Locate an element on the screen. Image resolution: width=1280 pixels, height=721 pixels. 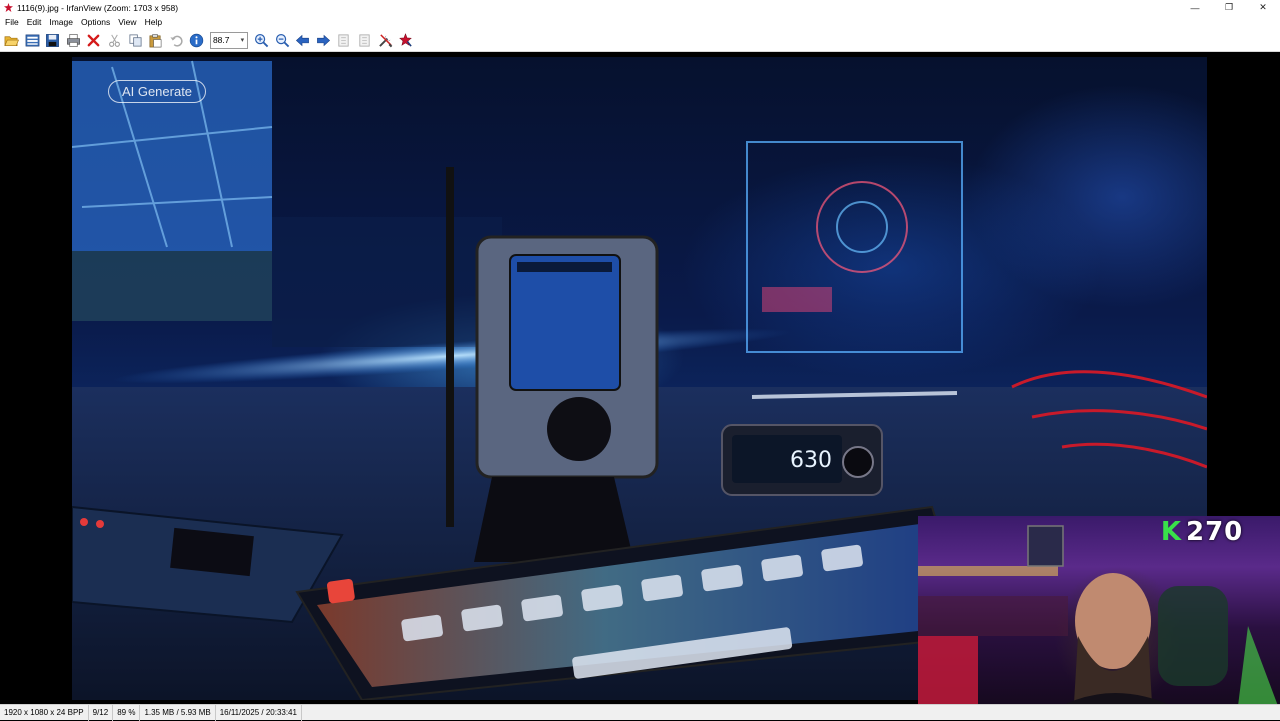
last-page-icon is located at coordinates (364, 40).